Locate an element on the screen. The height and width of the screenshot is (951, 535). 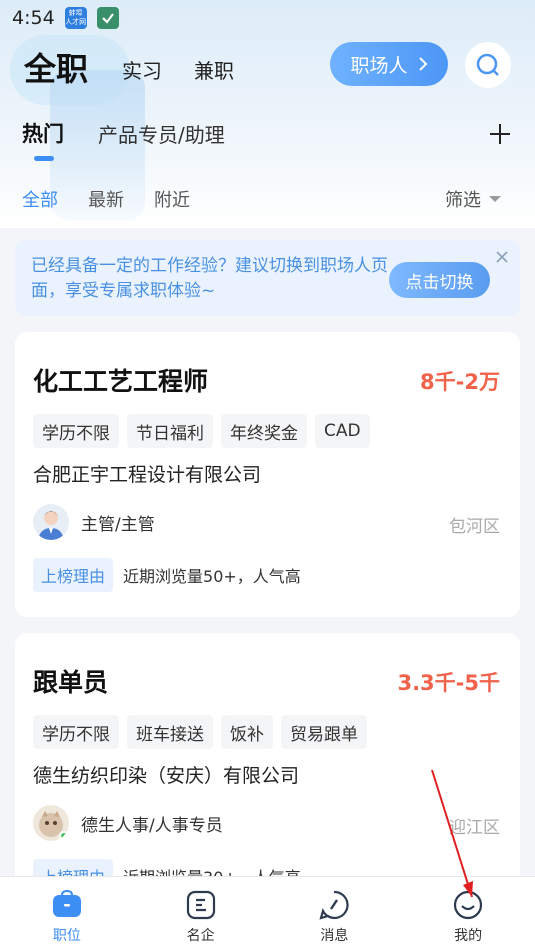
nav-profile: 我的 is located at coordinates (468, 914).